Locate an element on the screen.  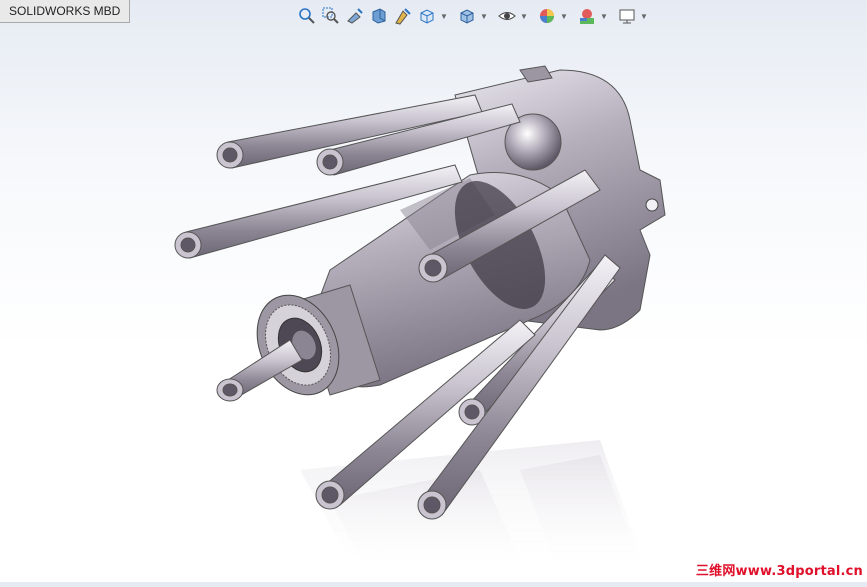
heads-up-view-toolbar: ▼ ▼ ▼ ▼ ▼ ▼ is located at coordinates (475, 16).